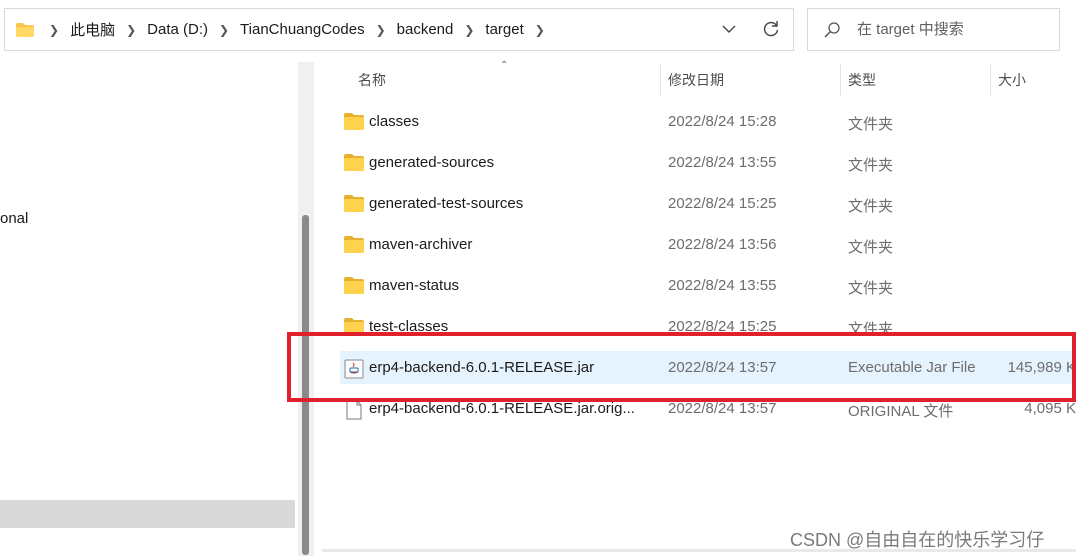 The width and height of the screenshot is (1076, 556). I want to click on nav-item-selected, so click(147, 514).